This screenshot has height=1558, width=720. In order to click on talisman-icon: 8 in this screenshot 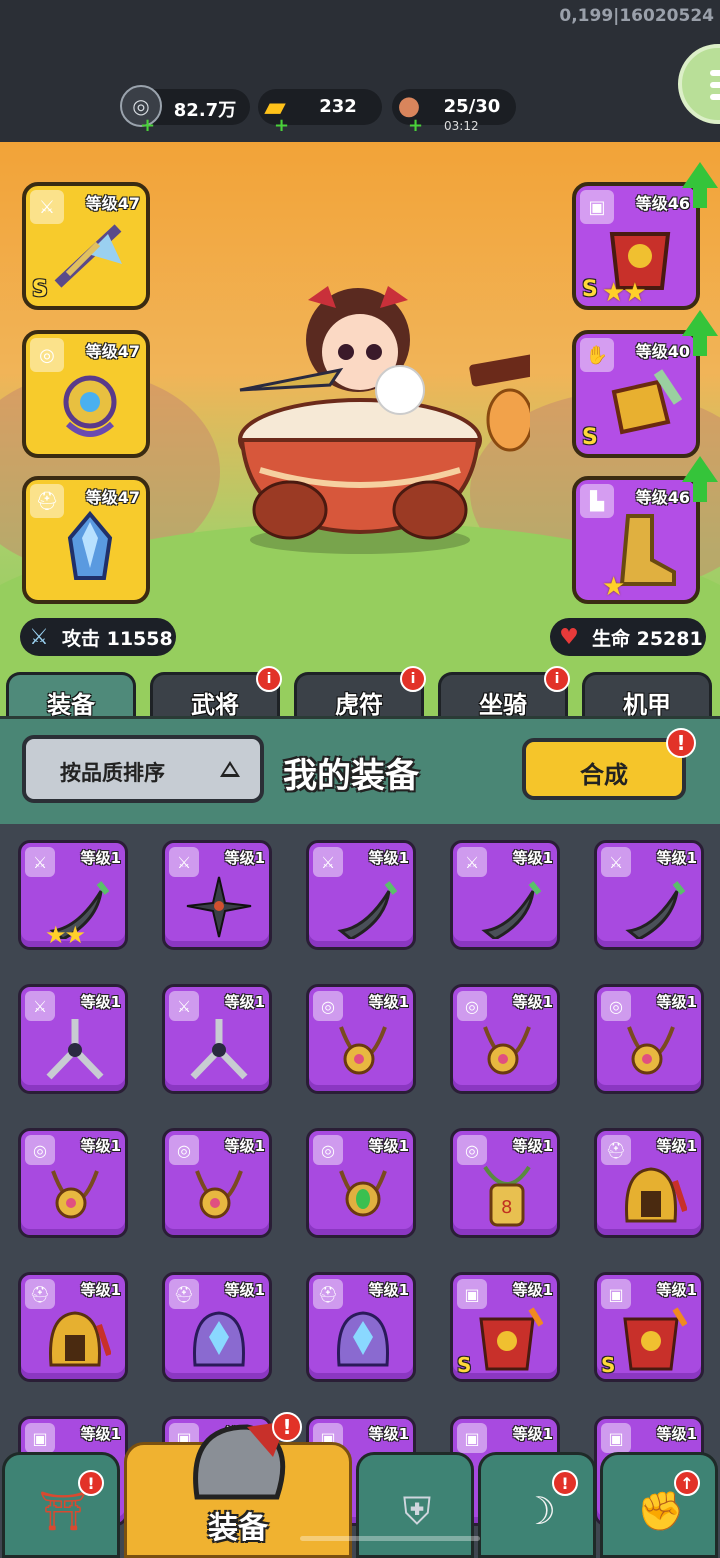, I will do `click(507, 1194)`.